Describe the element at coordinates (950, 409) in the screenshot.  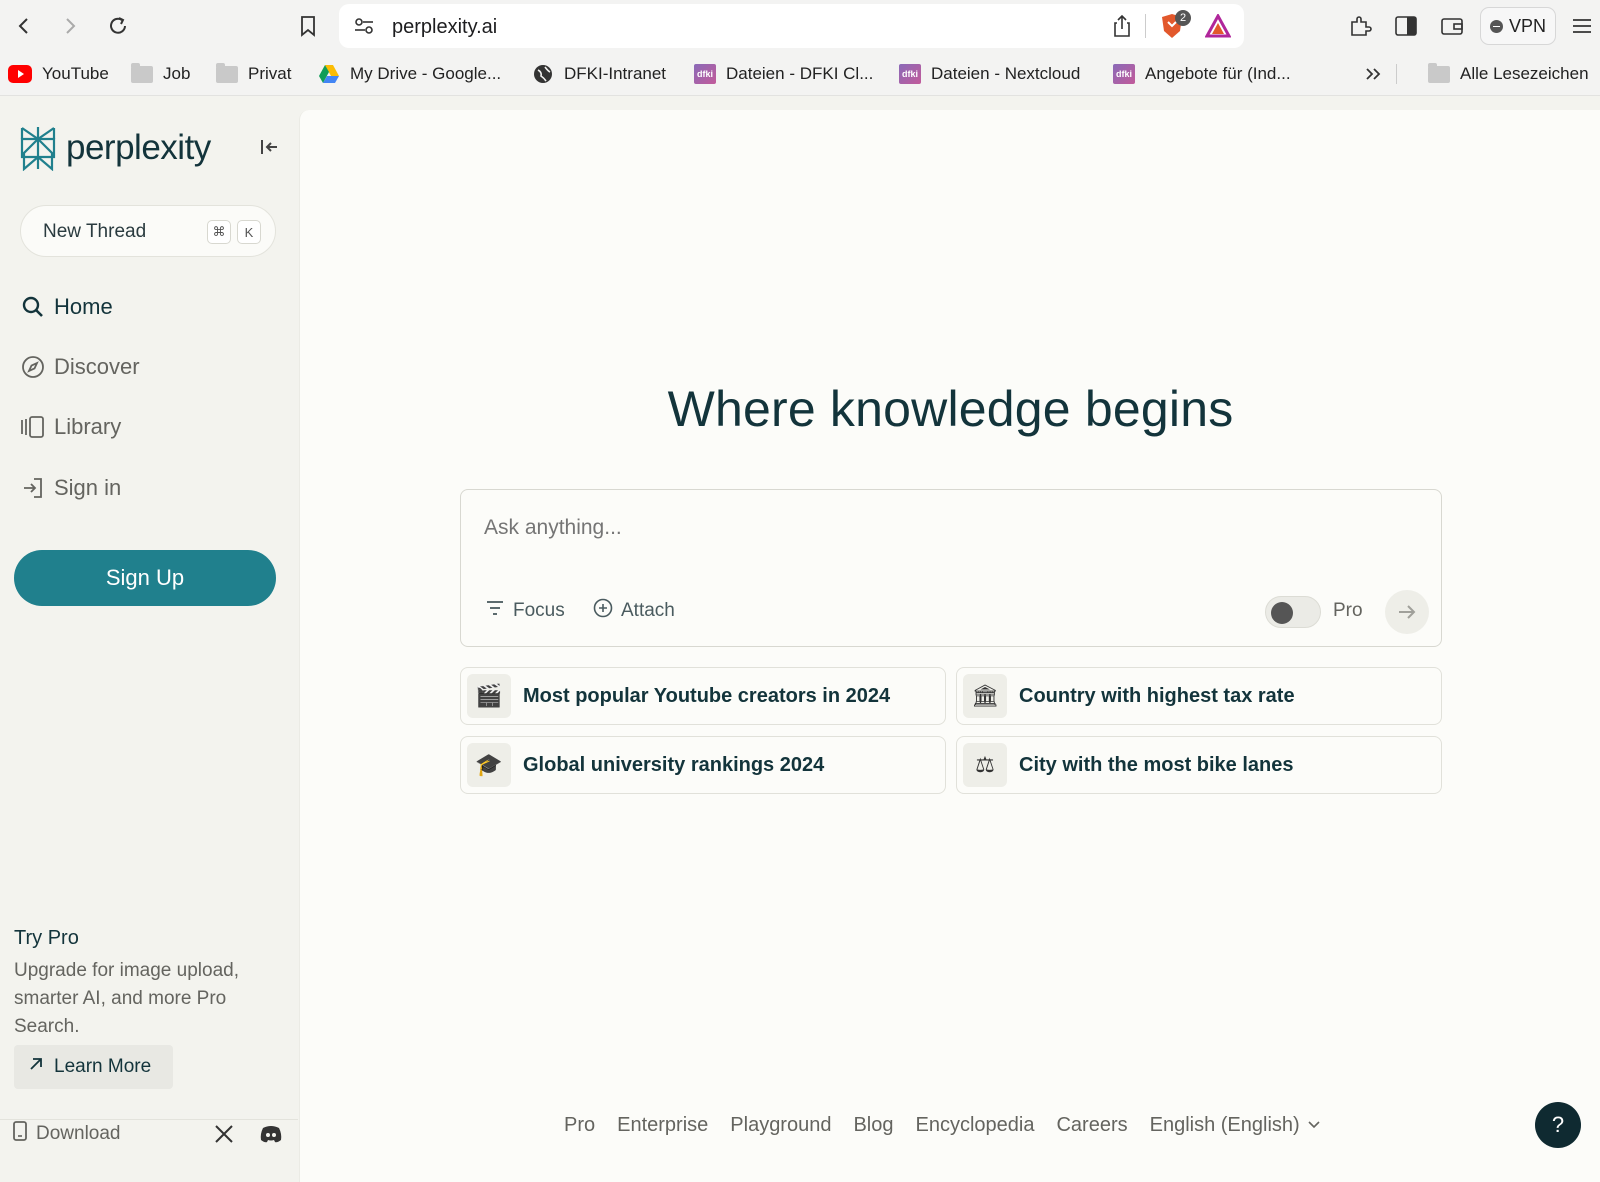
I see `page-title: Where knowledge begins` at that location.